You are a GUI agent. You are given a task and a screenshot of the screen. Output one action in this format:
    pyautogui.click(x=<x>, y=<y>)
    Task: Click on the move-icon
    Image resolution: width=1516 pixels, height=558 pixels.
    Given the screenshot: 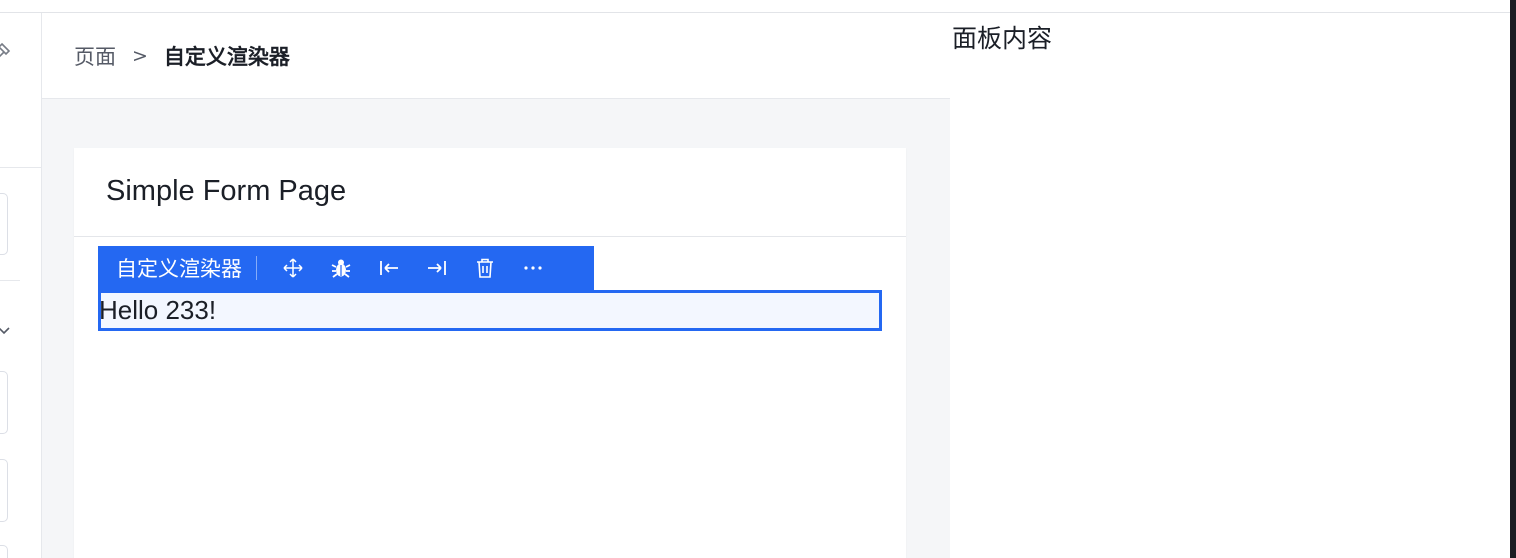 What is the action you would take?
    pyautogui.click(x=293, y=268)
    